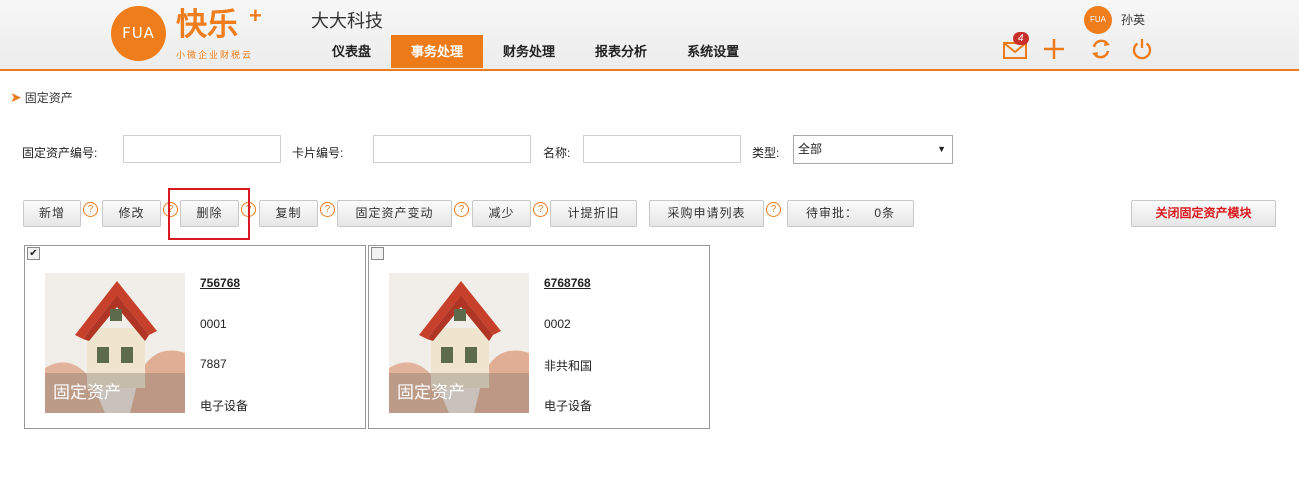  I want to click on app-logo: FUA, so click(138, 33).